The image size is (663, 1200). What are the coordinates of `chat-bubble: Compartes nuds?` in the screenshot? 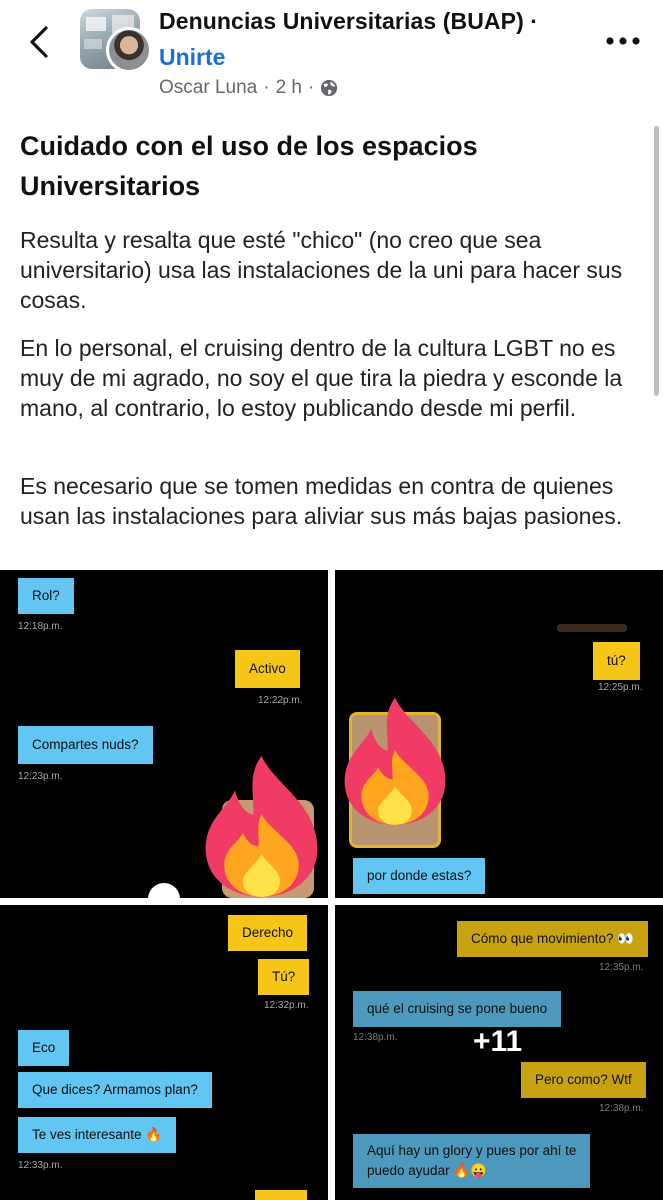 It's located at (85, 745).